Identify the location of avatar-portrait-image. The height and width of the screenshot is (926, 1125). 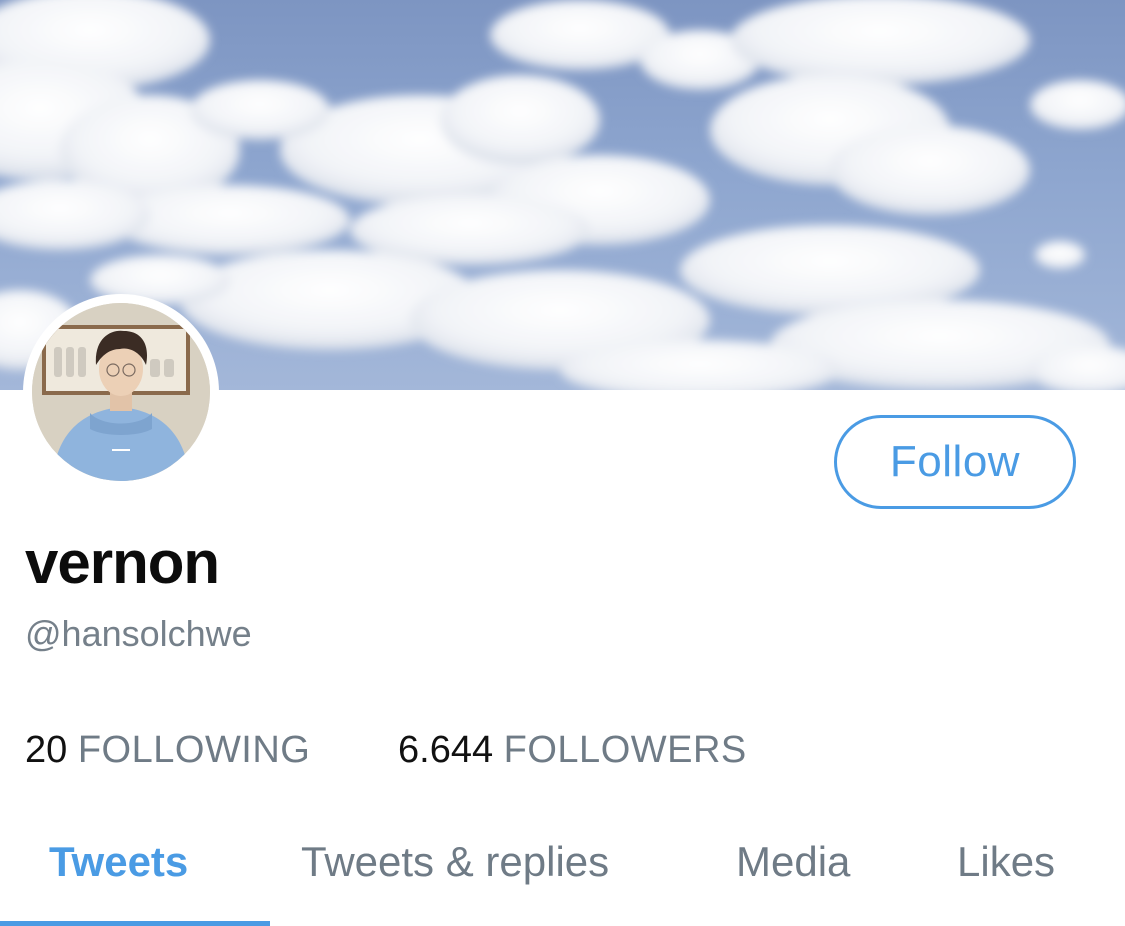
(121, 392).